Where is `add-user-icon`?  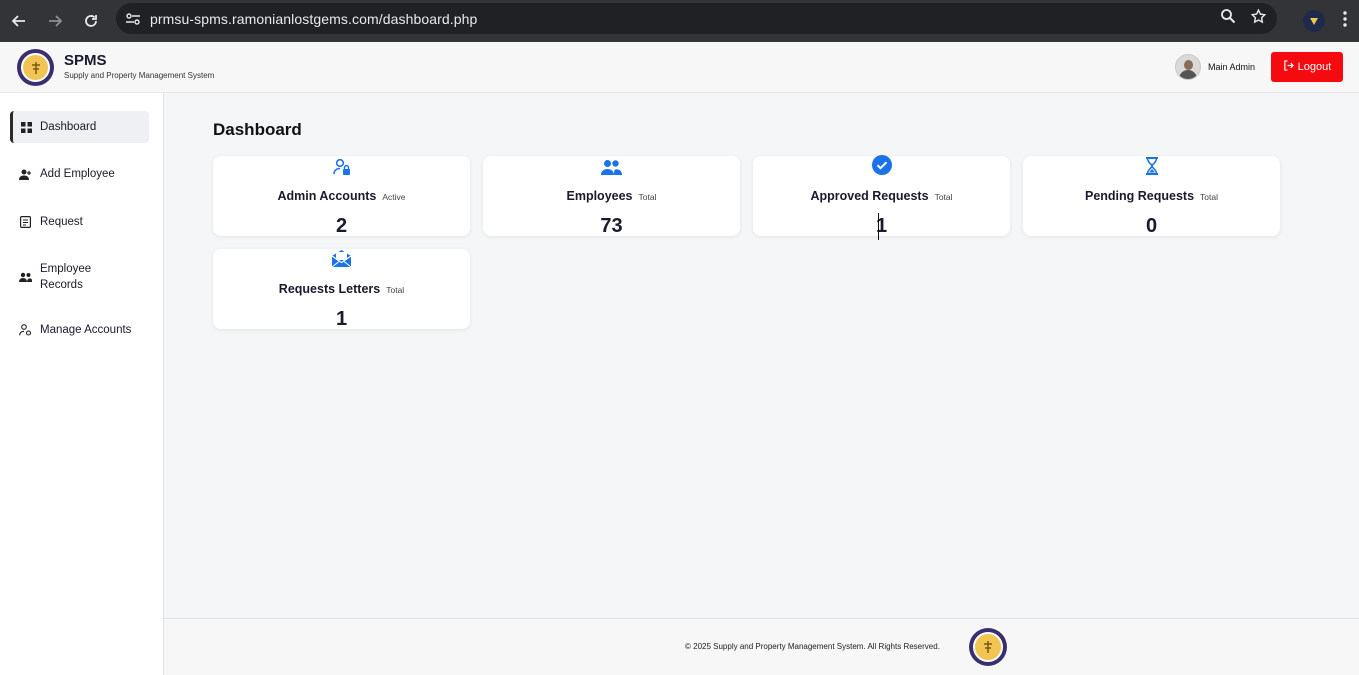
add-user-icon is located at coordinates (25, 174).